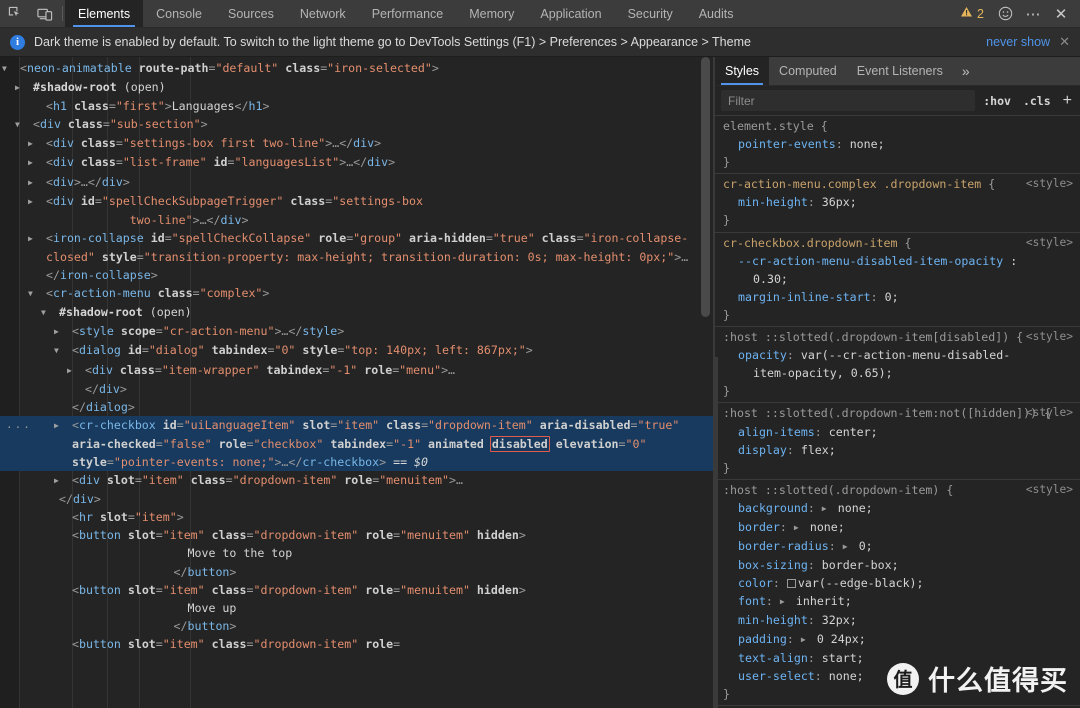 This screenshot has width=1080, height=708. I want to click on dom-tree-row: Move up, so click(357, 608).